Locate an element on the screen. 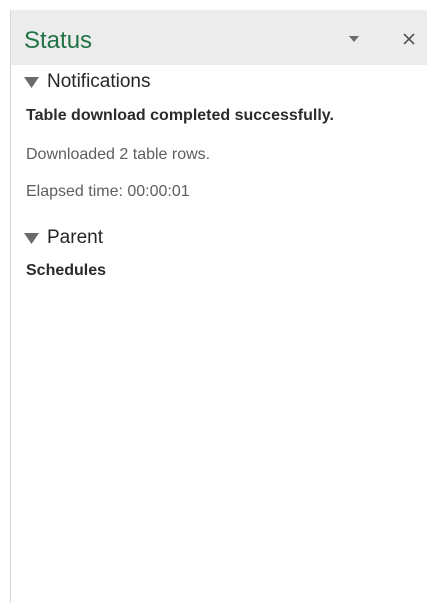 Image resolution: width=427 pixels, height=603 pixels. pane-title: Status is located at coordinates (58, 40).